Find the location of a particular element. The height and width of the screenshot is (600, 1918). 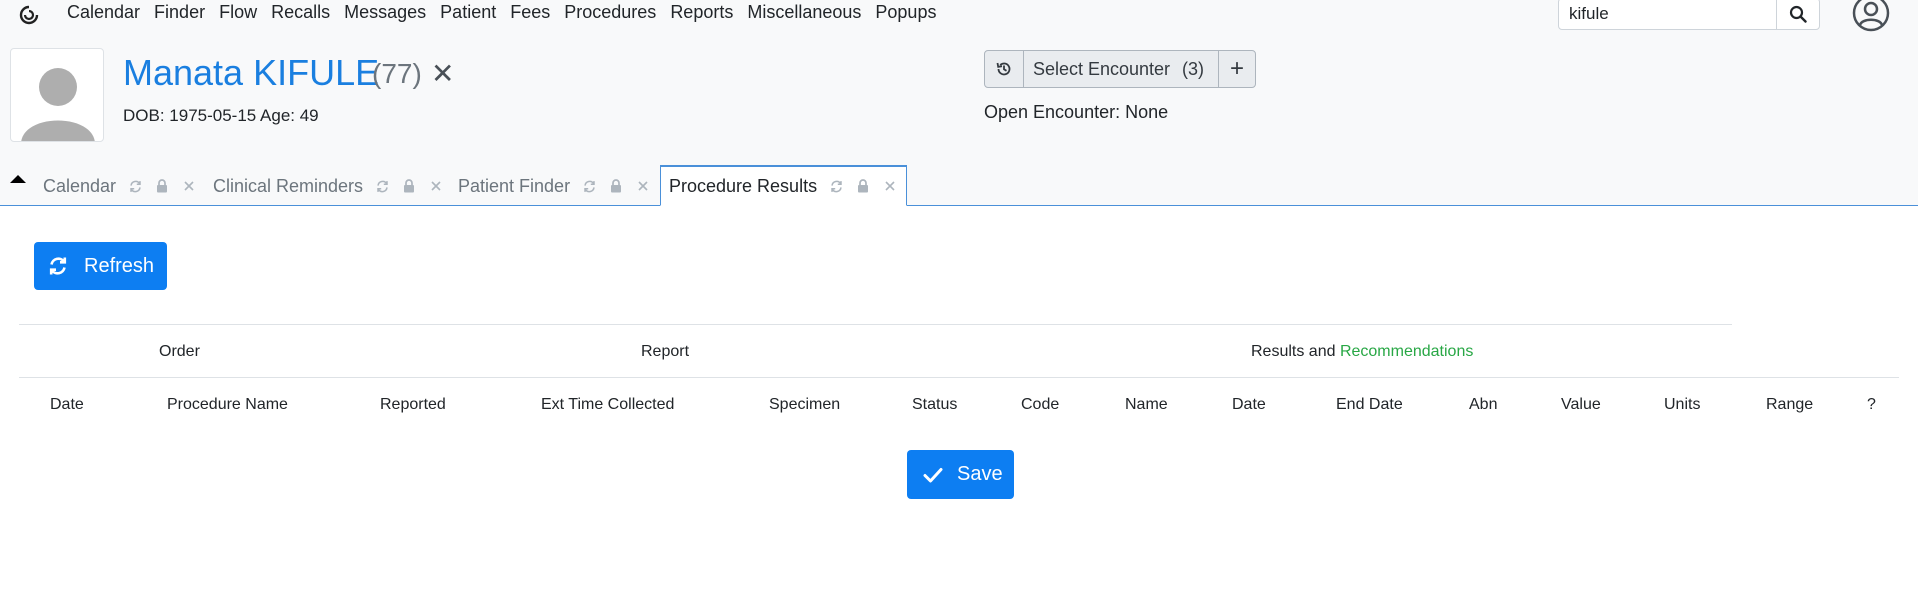

group-header-order: Order is located at coordinates (179, 351).